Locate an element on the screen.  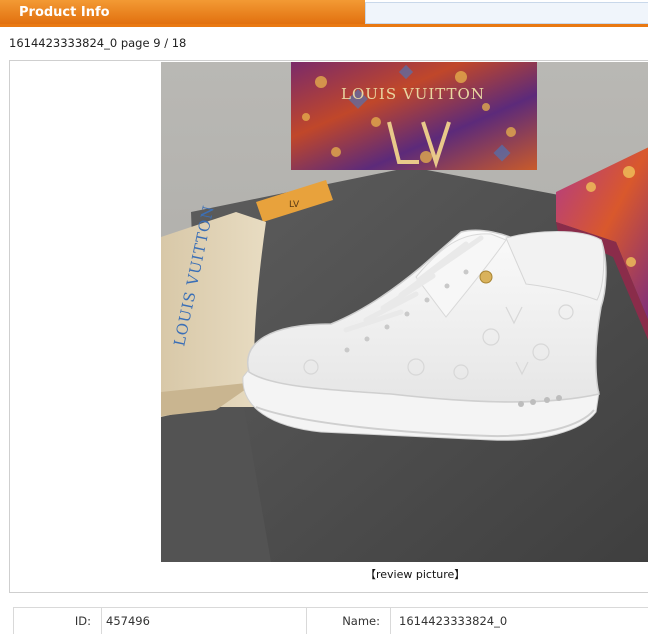
name-label: Name: is located at coordinates (349, 621).